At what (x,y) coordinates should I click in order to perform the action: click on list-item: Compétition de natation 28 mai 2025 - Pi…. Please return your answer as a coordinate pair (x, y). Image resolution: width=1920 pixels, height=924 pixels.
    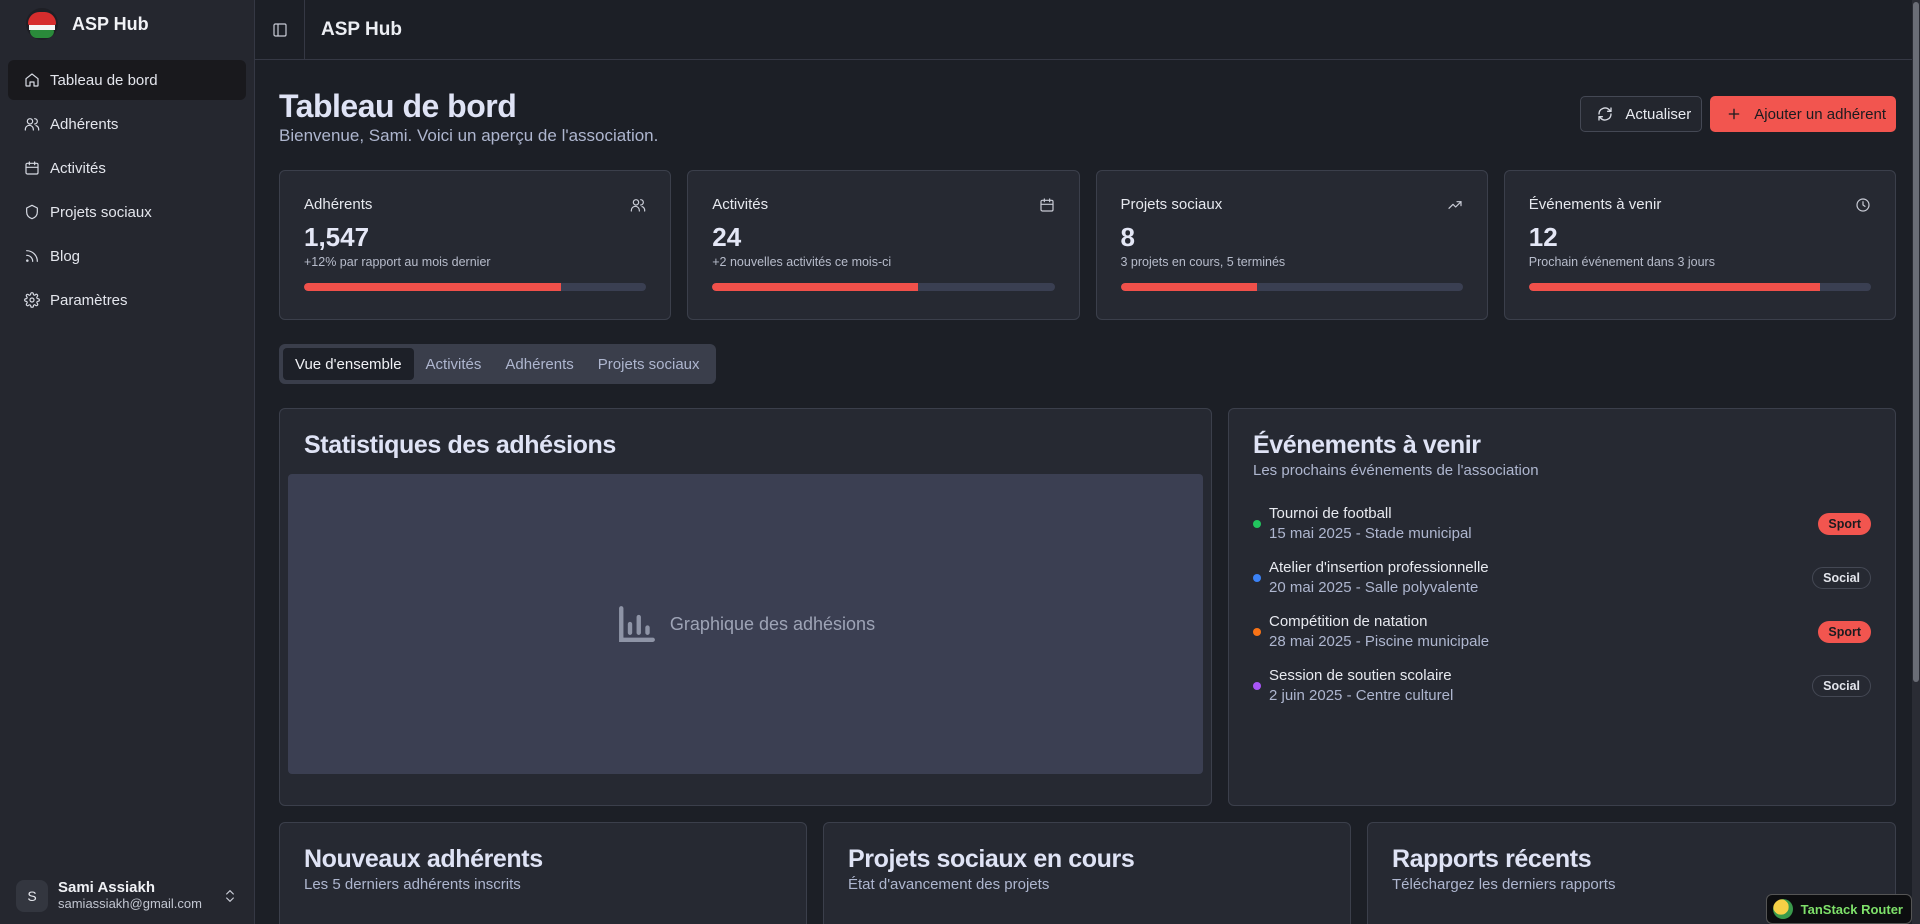
    Looking at the image, I should click on (1562, 632).